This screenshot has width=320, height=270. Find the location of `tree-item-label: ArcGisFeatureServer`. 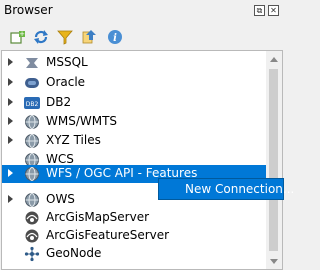

tree-item-label: ArcGisFeatureServer is located at coordinates (108, 235).